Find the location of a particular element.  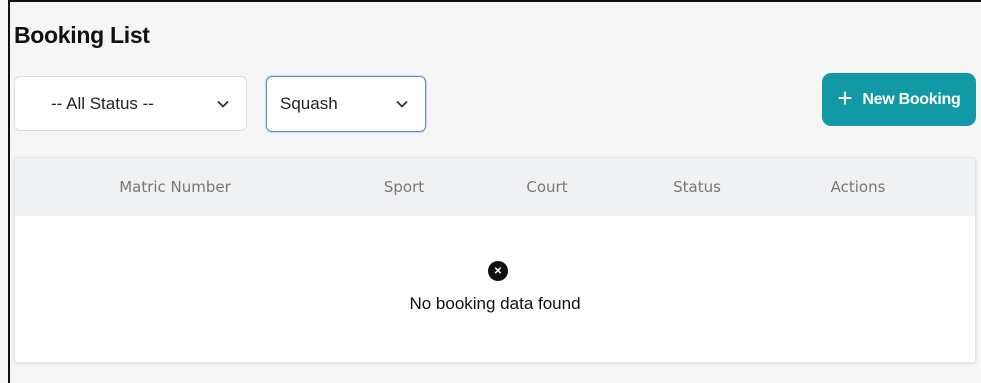

status-filter-select: -- All Status -- is located at coordinates (130, 103).